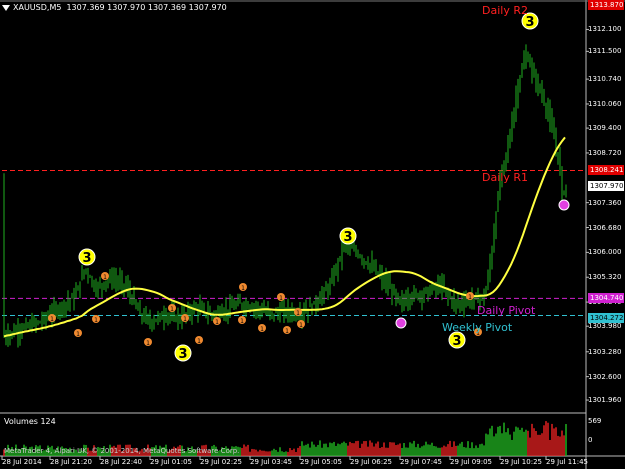 This screenshot has height=469, width=625. What do you see at coordinates (371, 462) in the screenshot?
I see `time-scale-label: 29 Jul 06:25` at bounding box center [371, 462].